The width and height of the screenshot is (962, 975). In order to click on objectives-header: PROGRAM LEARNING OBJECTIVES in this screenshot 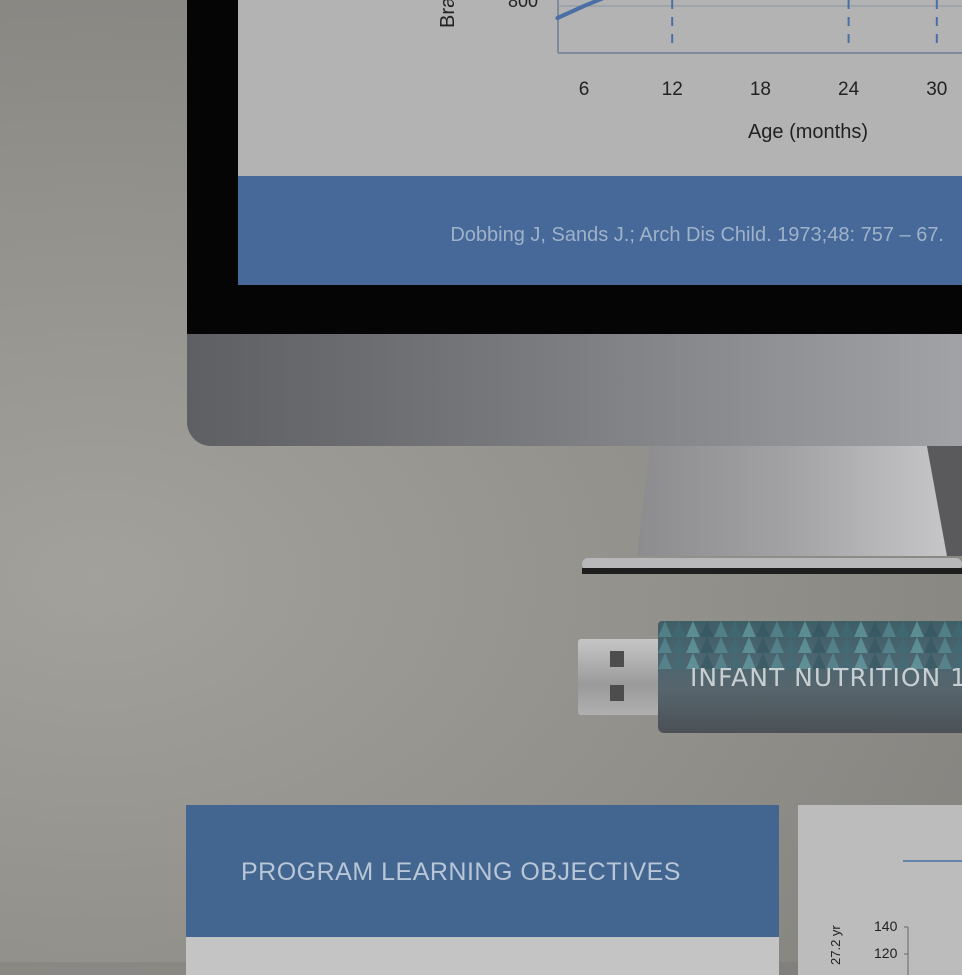, I will do `click(482, 871)`.